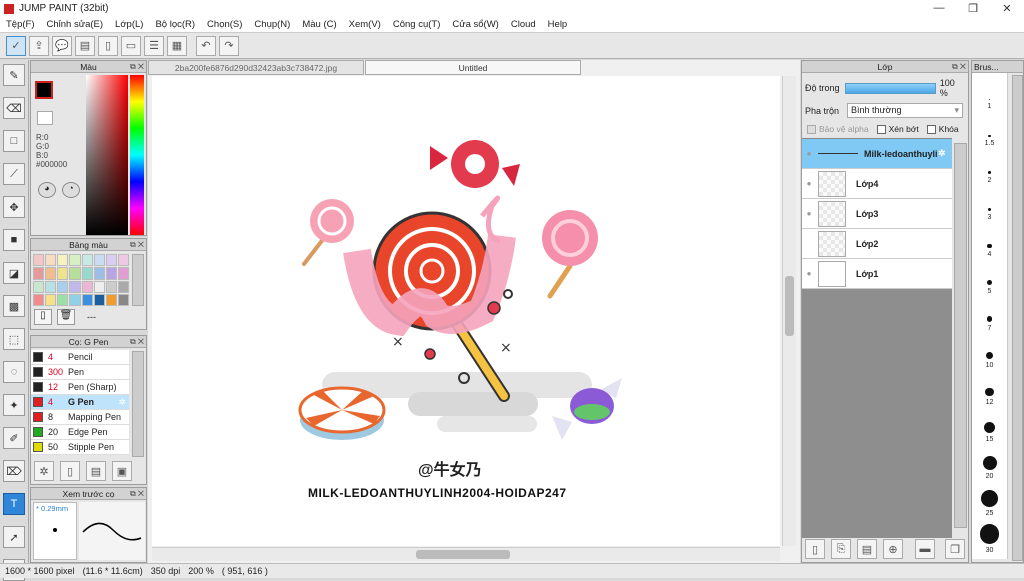 This screenshot has height=581, width=1024. I want to click on blend-mode-select: Bình thường ▾, so click(905, 110).